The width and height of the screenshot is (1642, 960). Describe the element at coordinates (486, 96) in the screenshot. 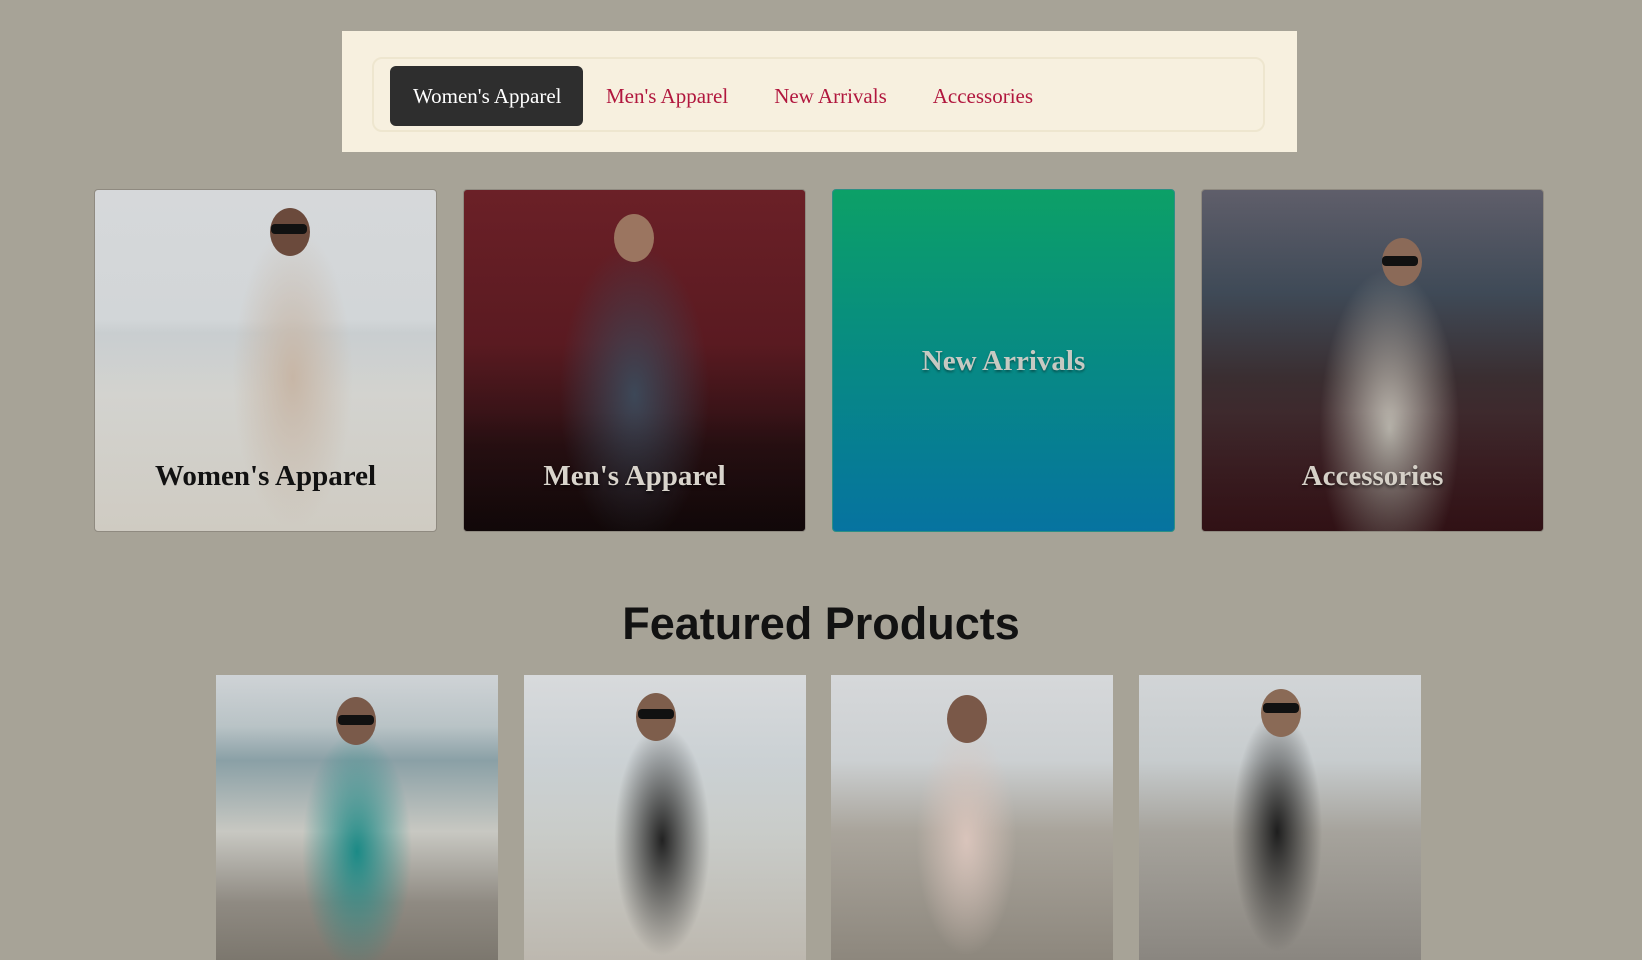

I see `nav-item-womens-apparel: Women's Apparel` at that location.